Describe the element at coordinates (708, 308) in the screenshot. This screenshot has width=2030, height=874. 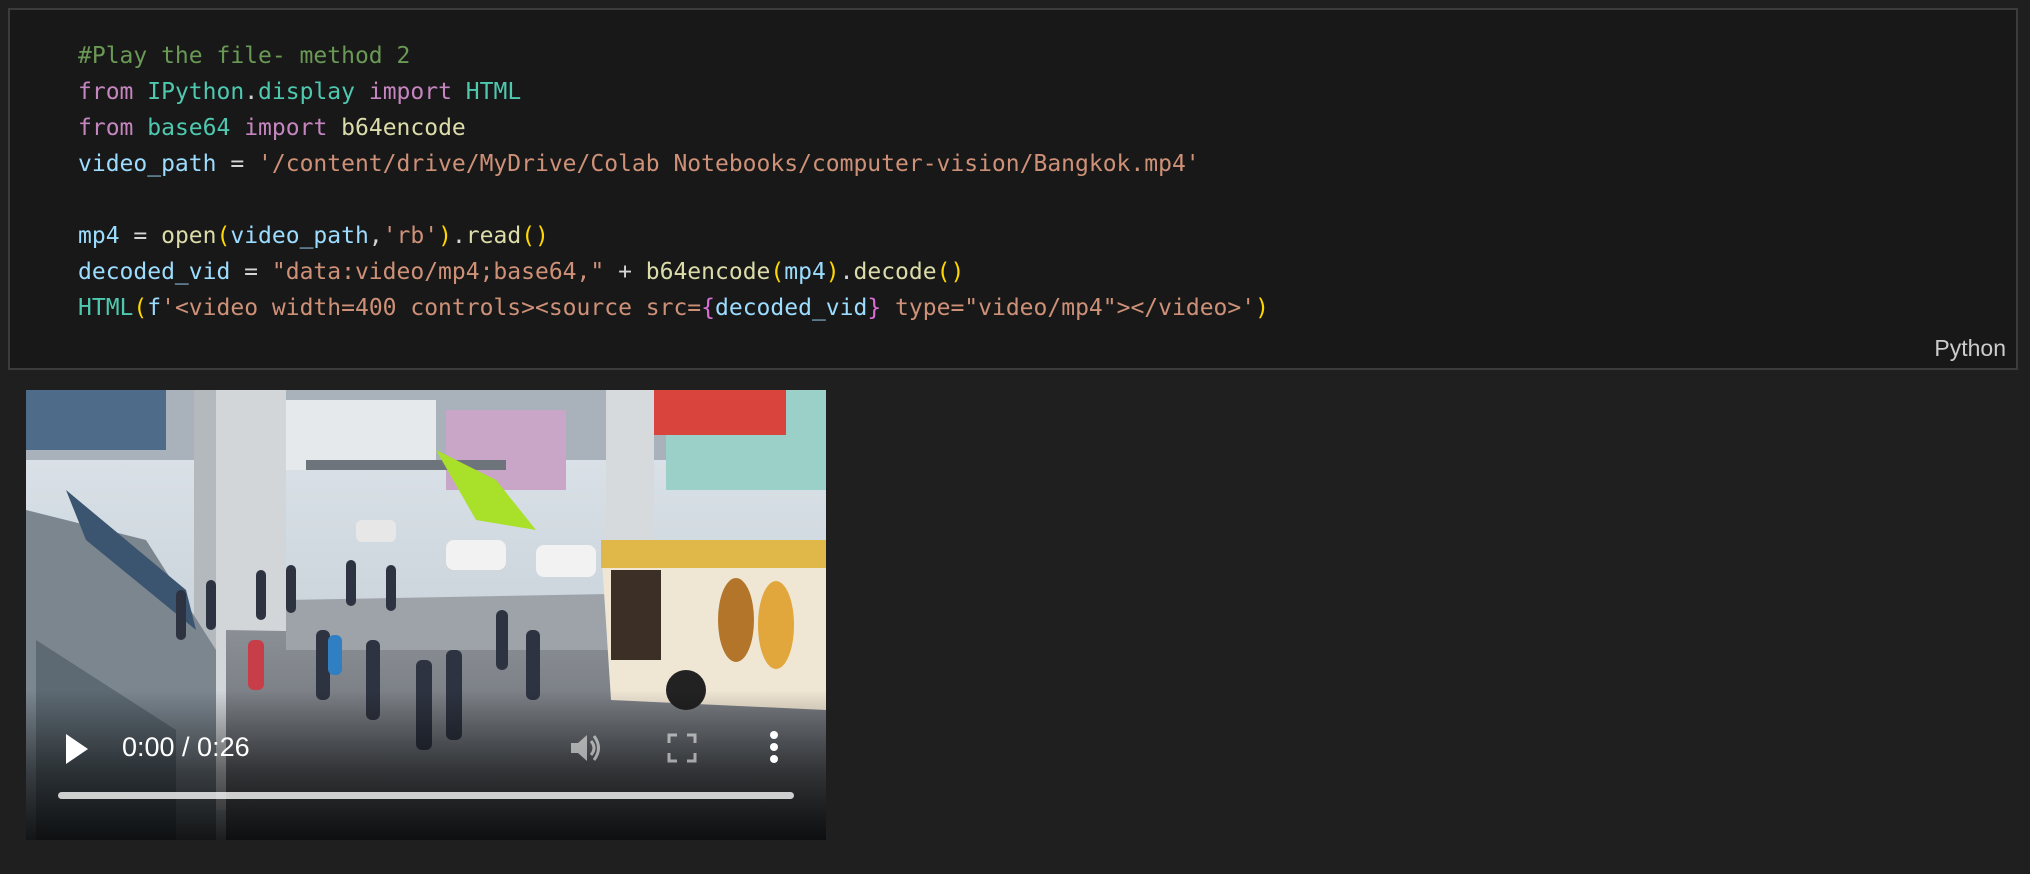
I see `code-brace: {` at that location.